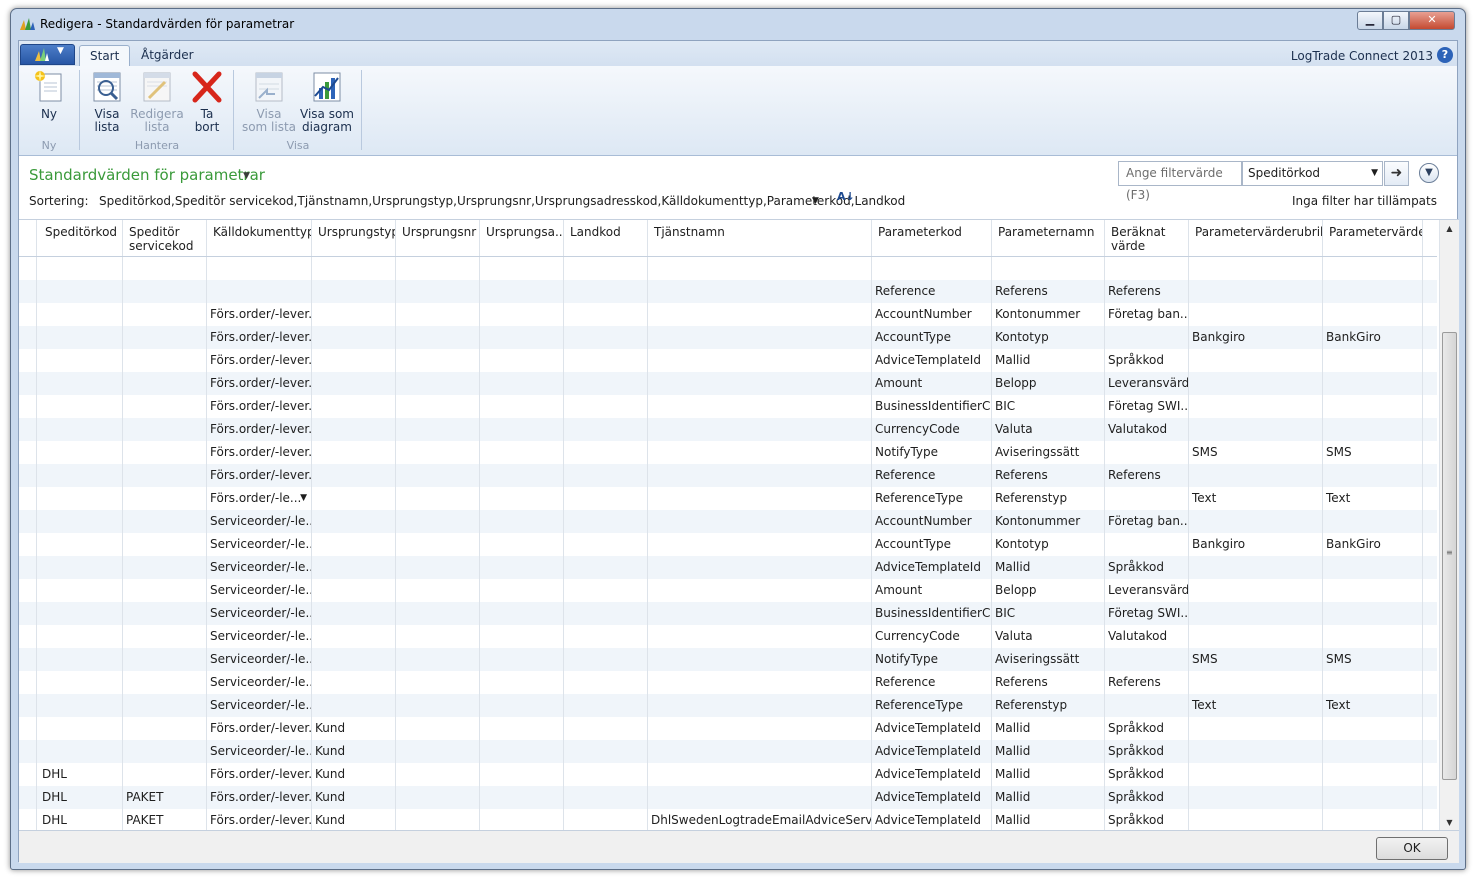 This screenshot has height=882, width=1480. What do you see at coordinates (760, 819) in the screenshot?
I see `table-cell: DhlSwedenLogtradeEmailAdviceService` at bounding box center [760, 819].